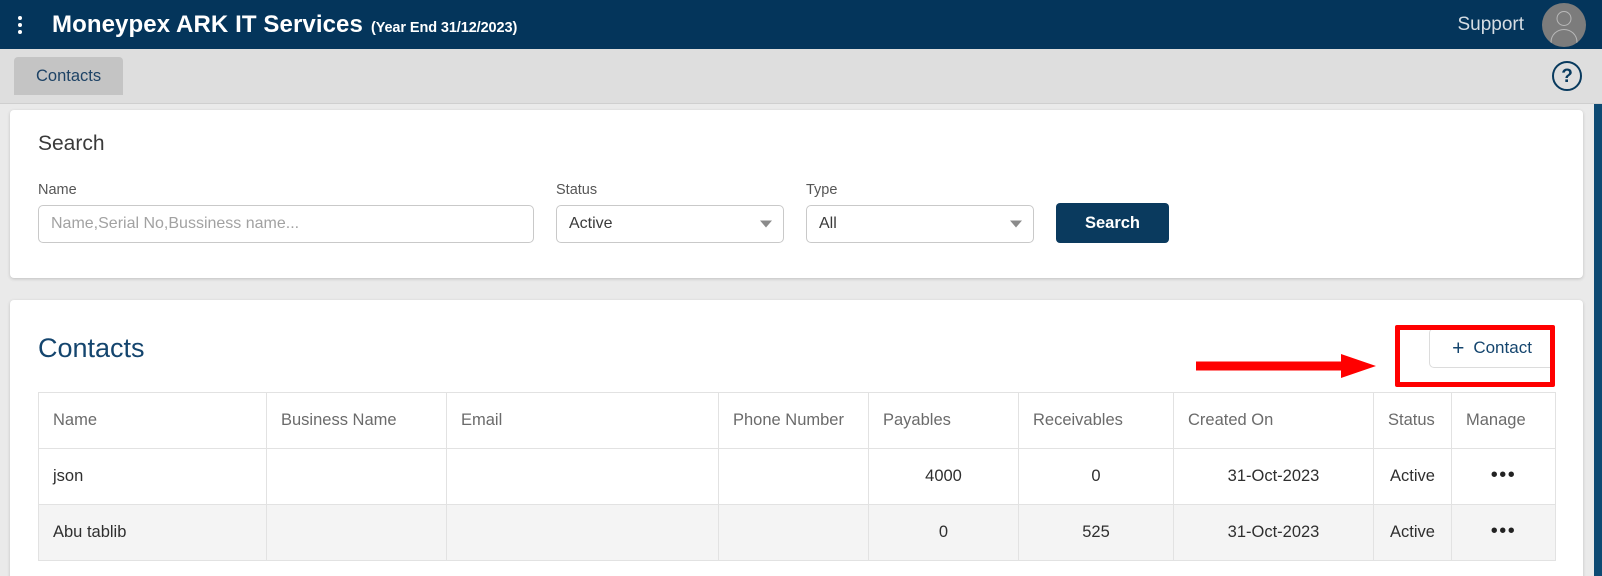 This screenshot has height=576, width=1602. I want to click on type-field-group: Type All, so click(920, 212).